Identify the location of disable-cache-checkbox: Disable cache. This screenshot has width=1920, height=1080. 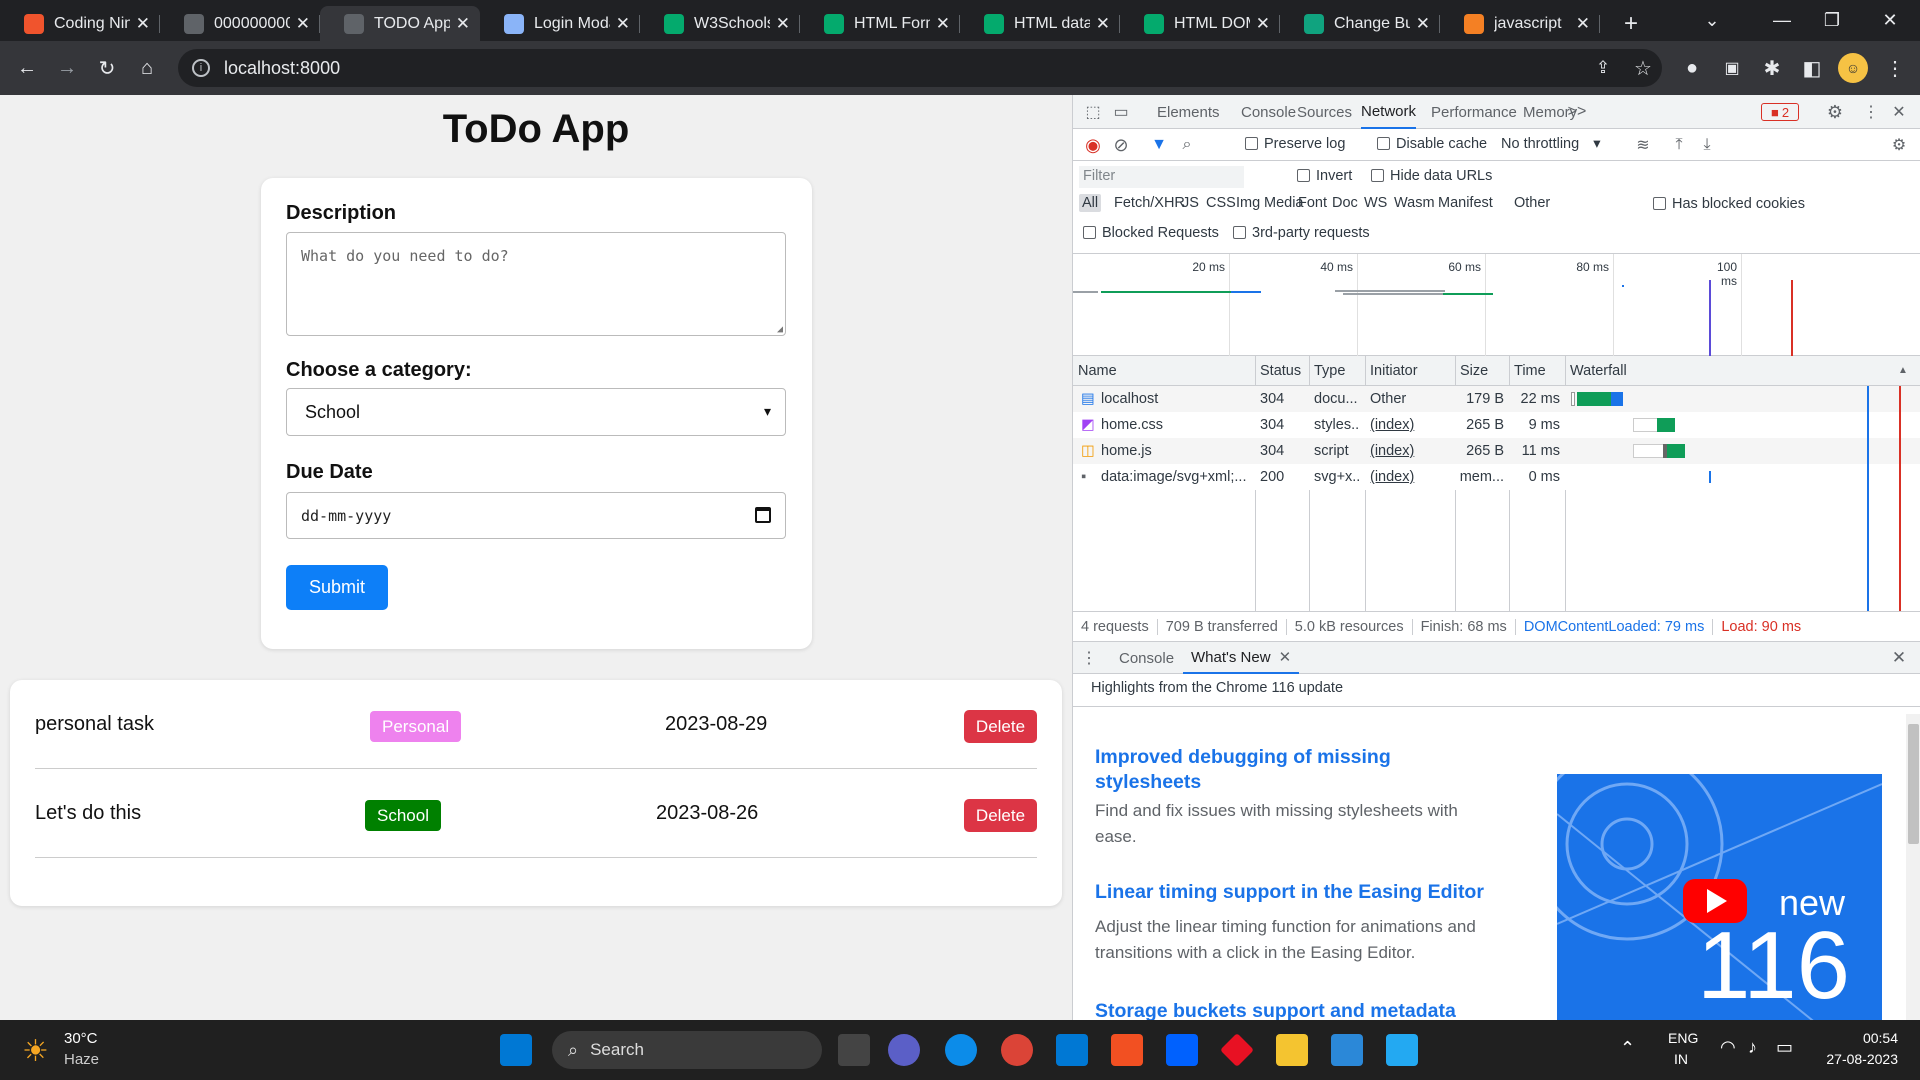
(1432, 144).